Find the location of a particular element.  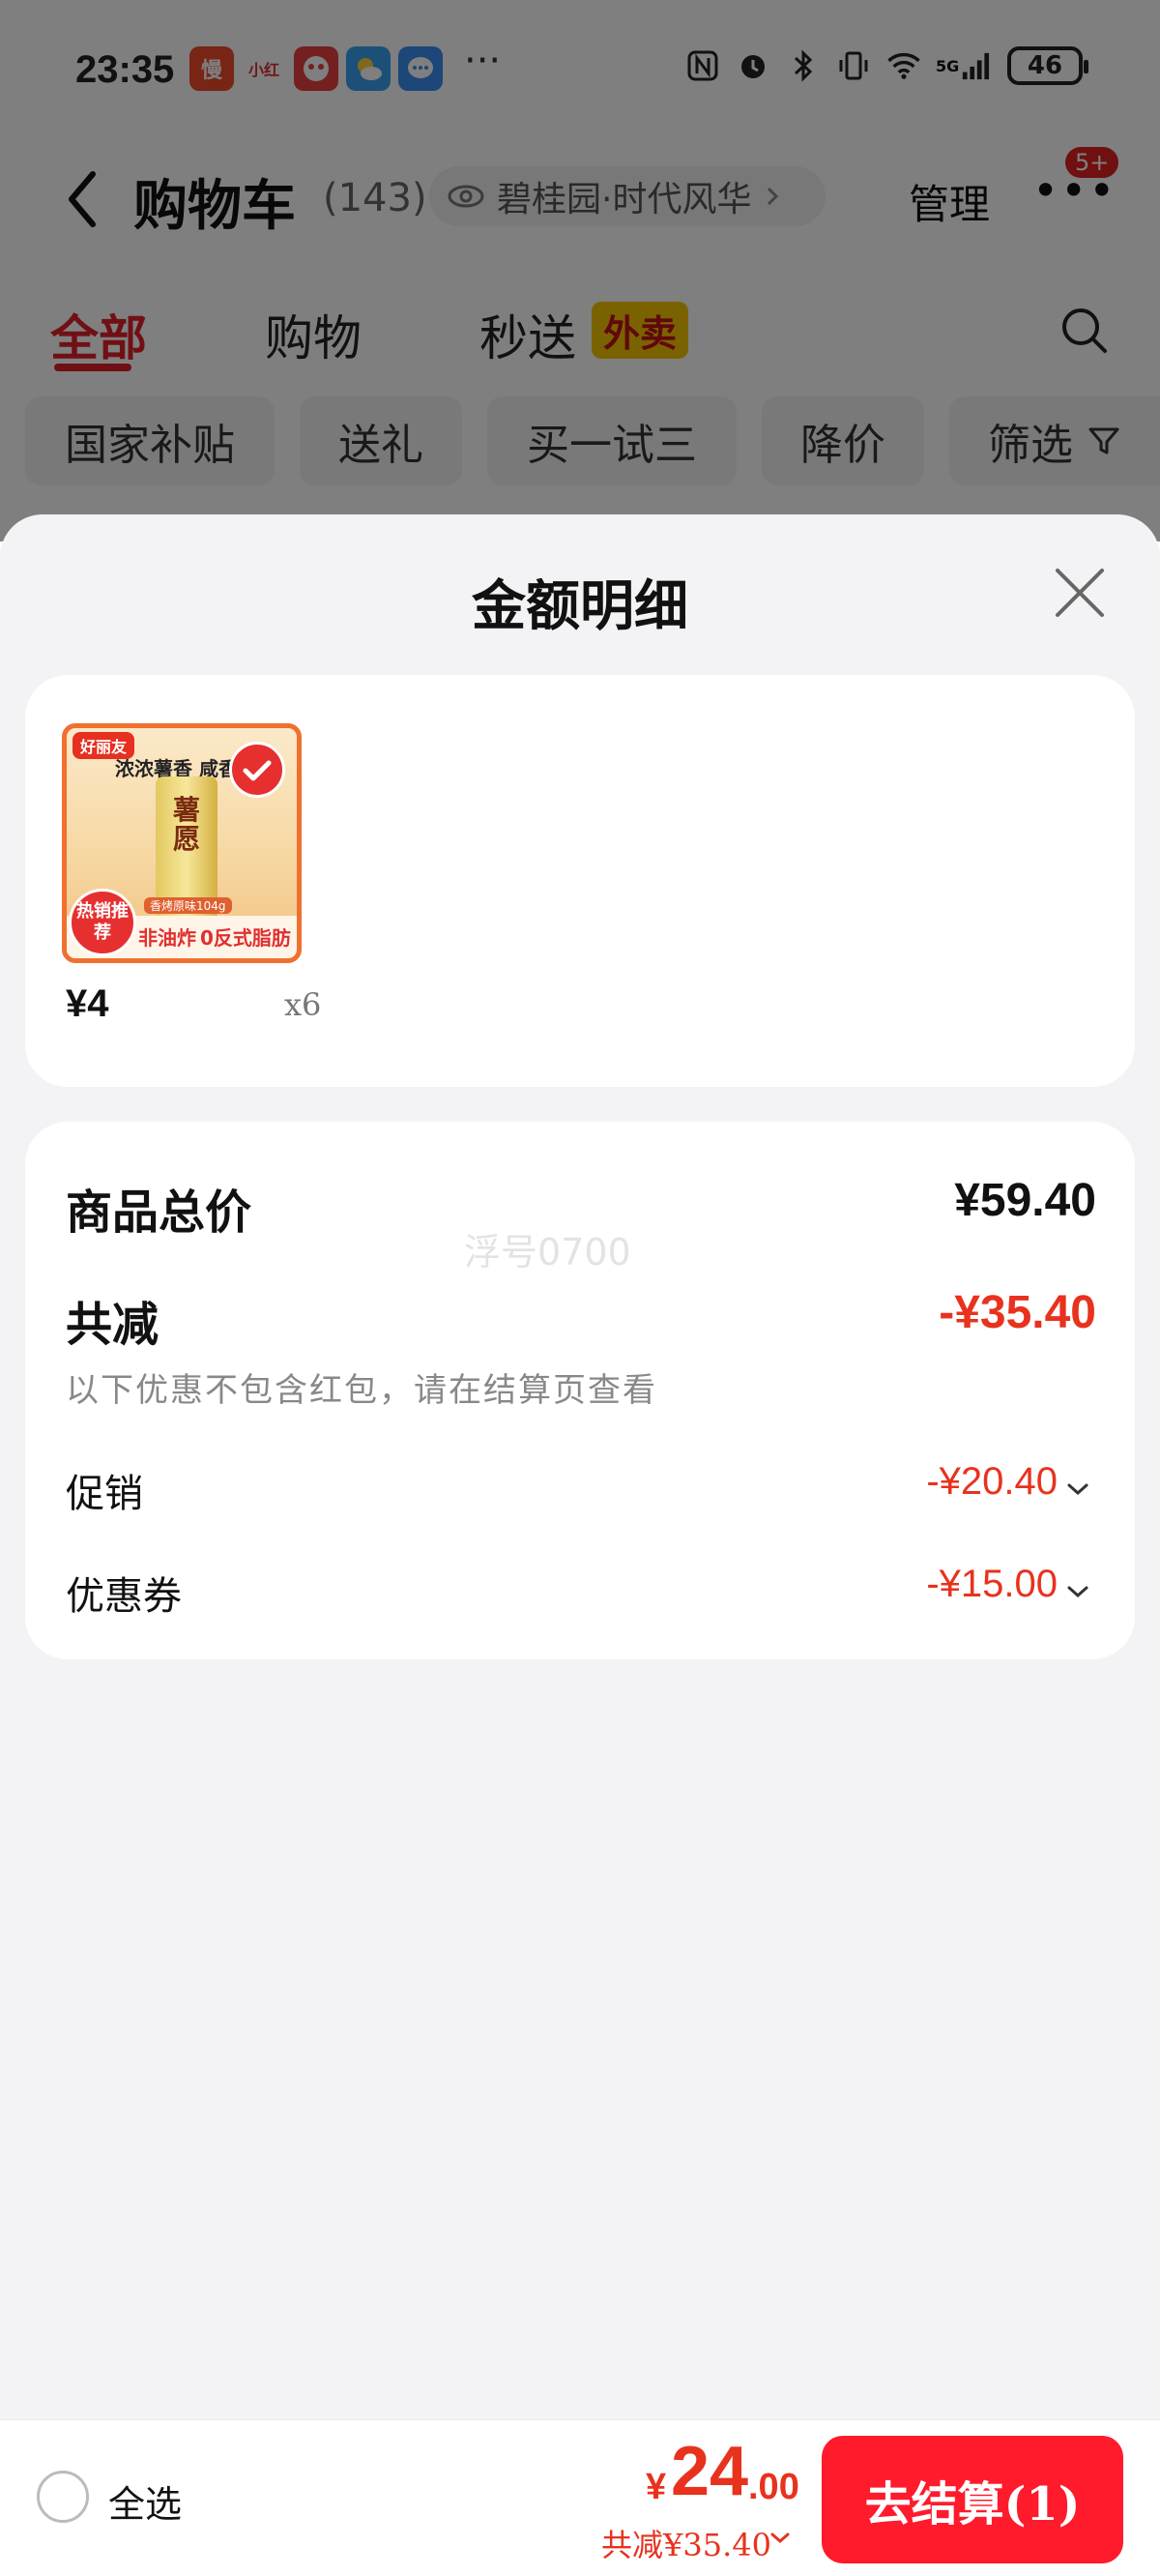

product-quantity: x6 is located at coordinates (303, 1004).